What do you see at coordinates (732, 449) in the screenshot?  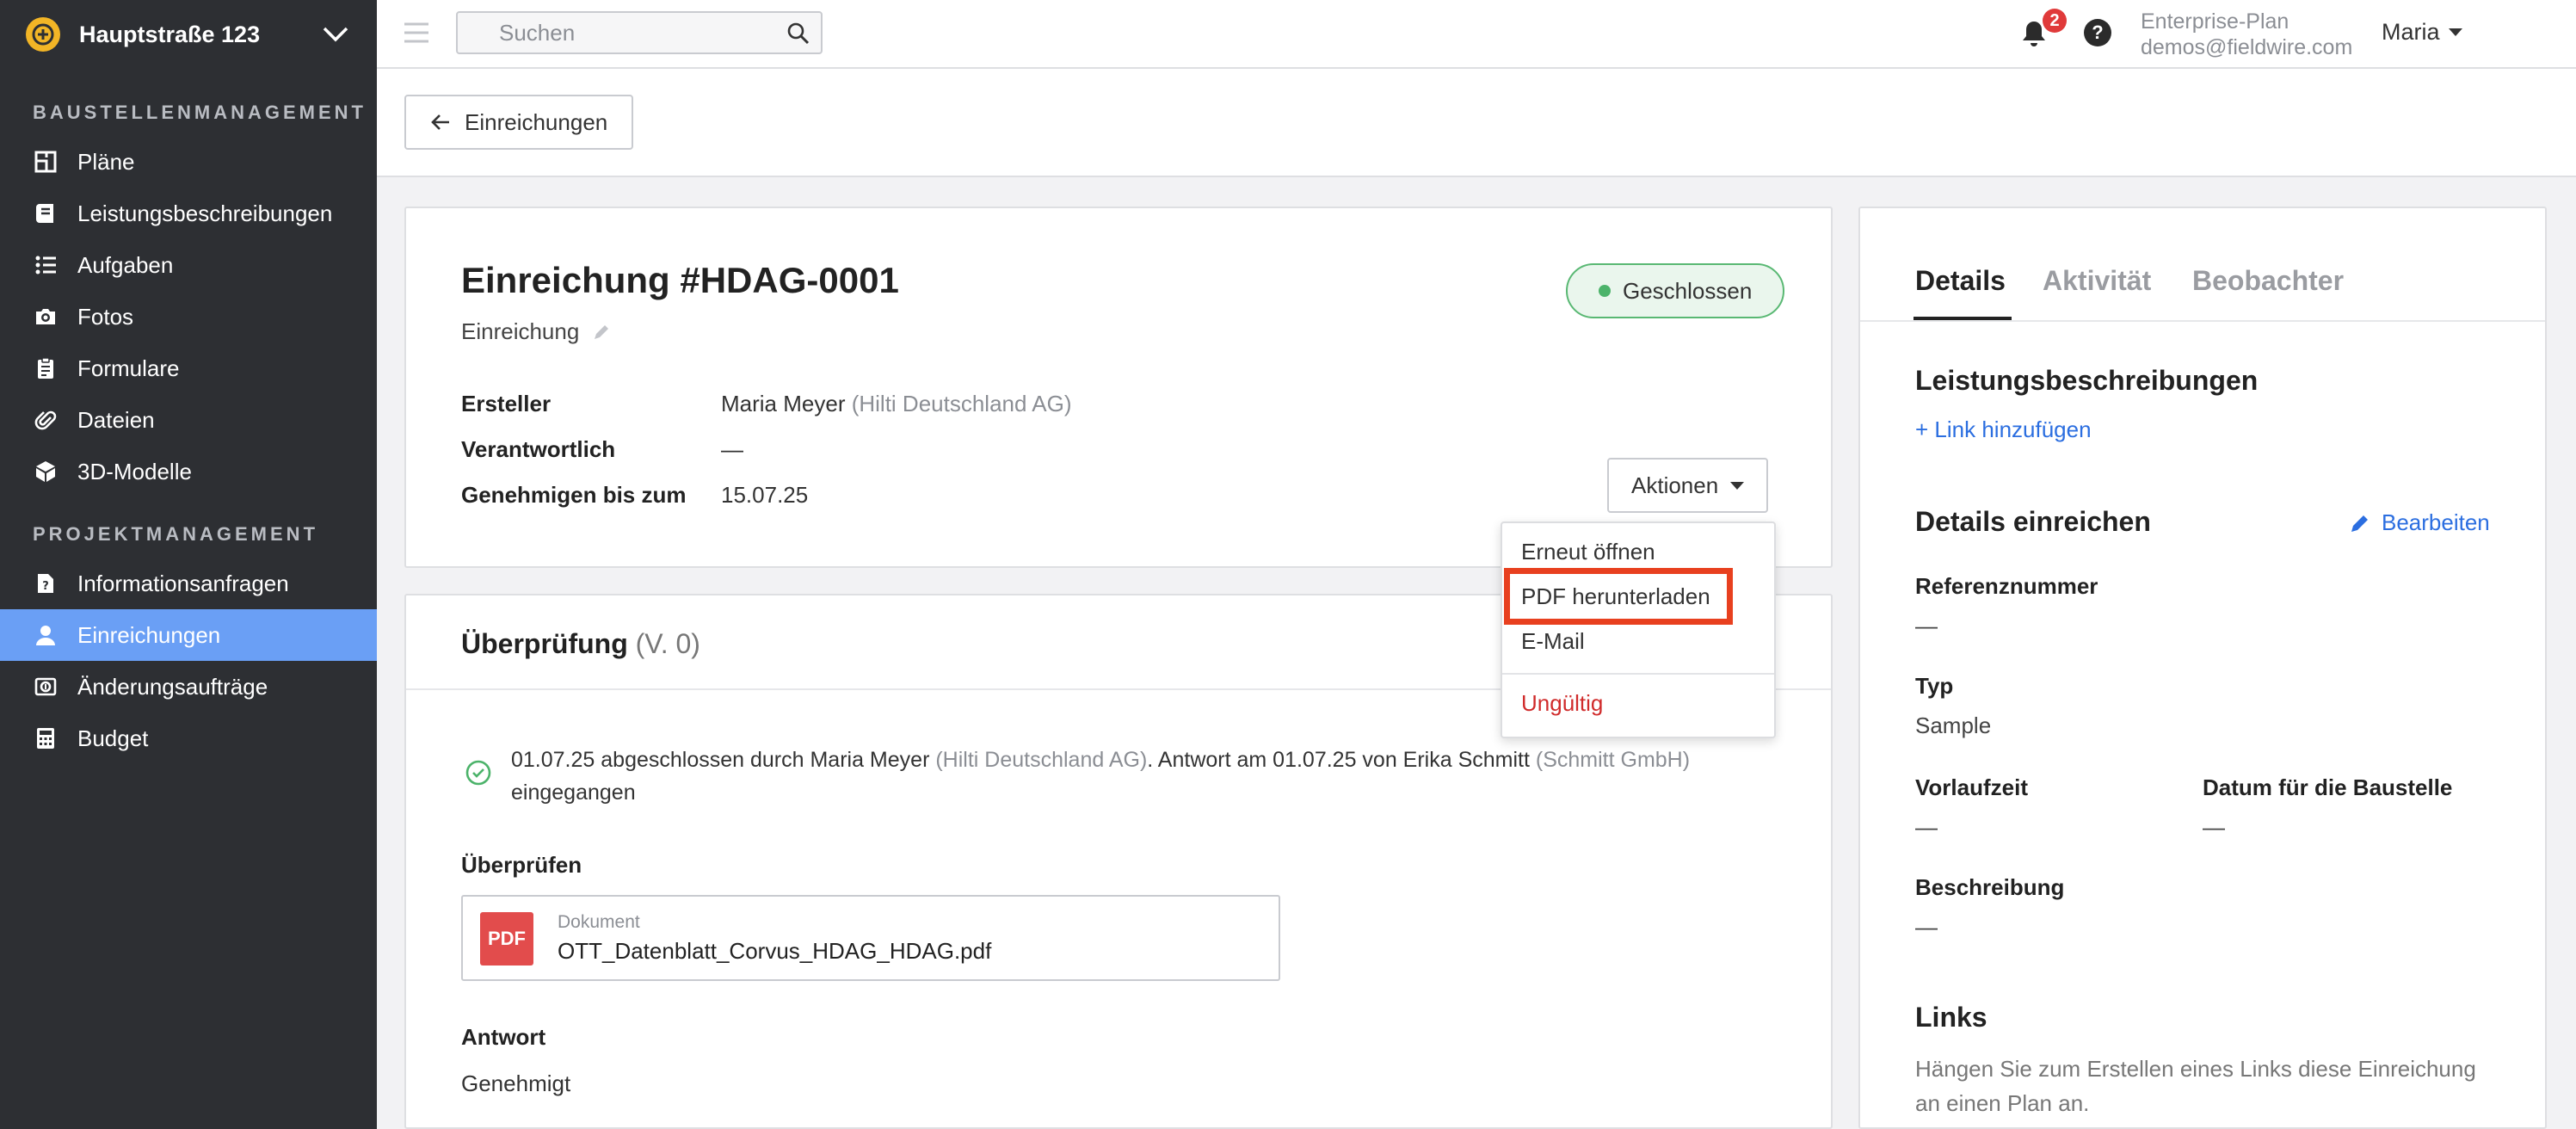 I see `responsible-value: —` at bounding box center [732, 449].